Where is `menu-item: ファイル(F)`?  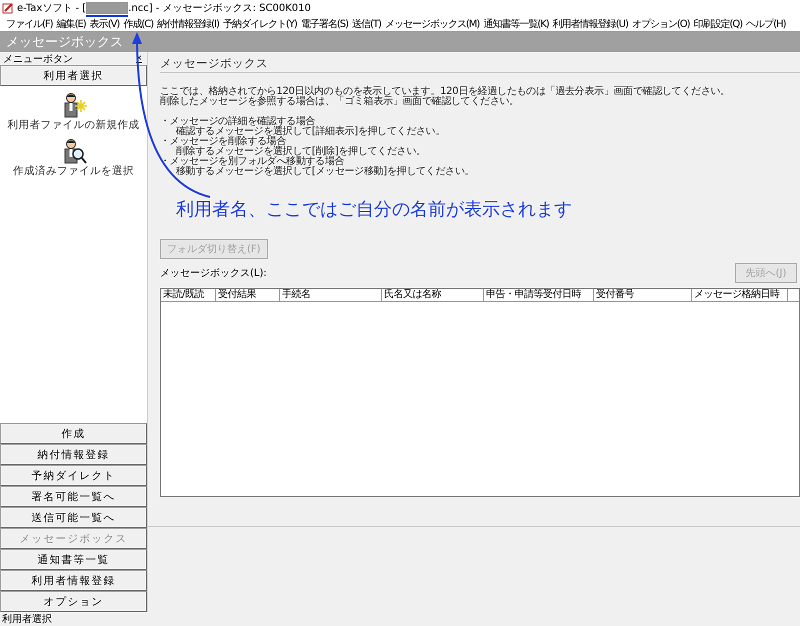 menu-item: ファイル(F) is located at coordinates (29, 23).